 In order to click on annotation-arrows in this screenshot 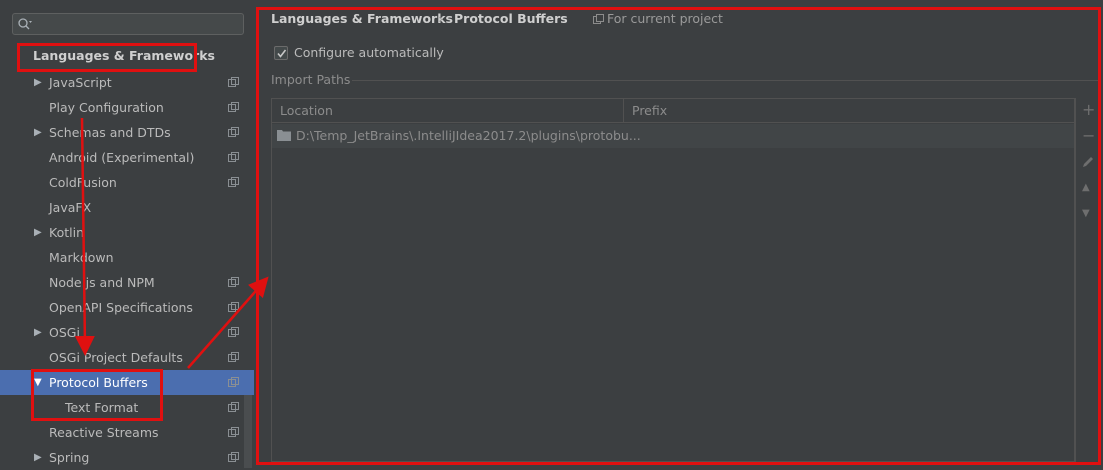, I will do `click(171, 243)`.